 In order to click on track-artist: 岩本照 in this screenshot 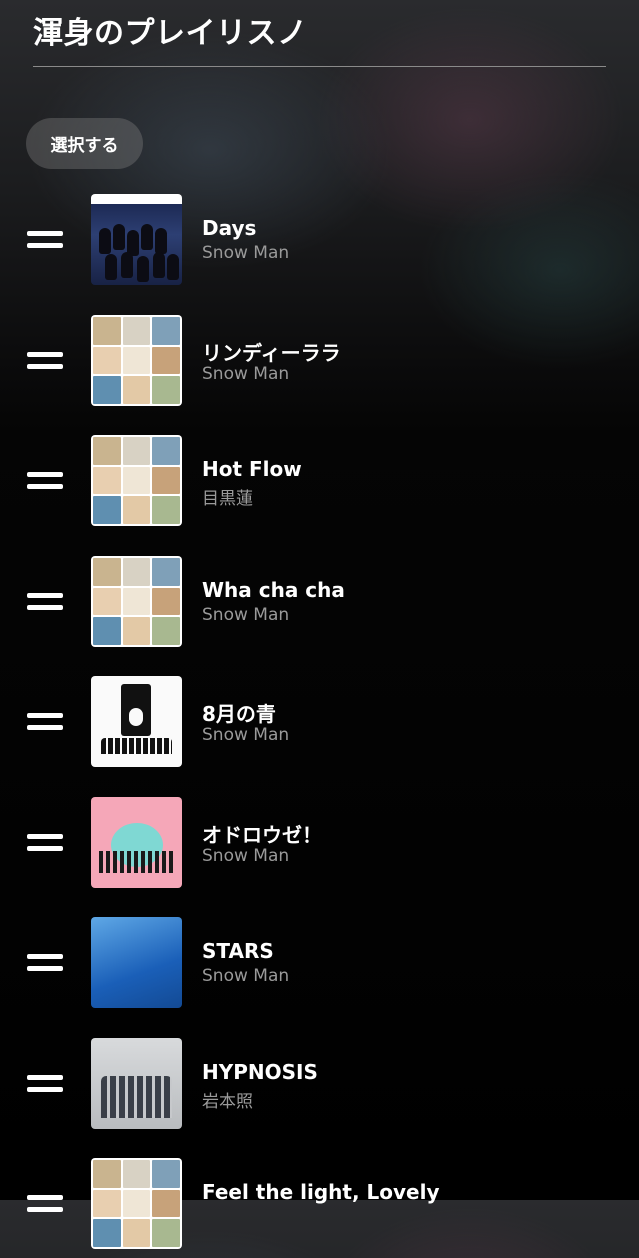, I will do `click(227, 1102)`.